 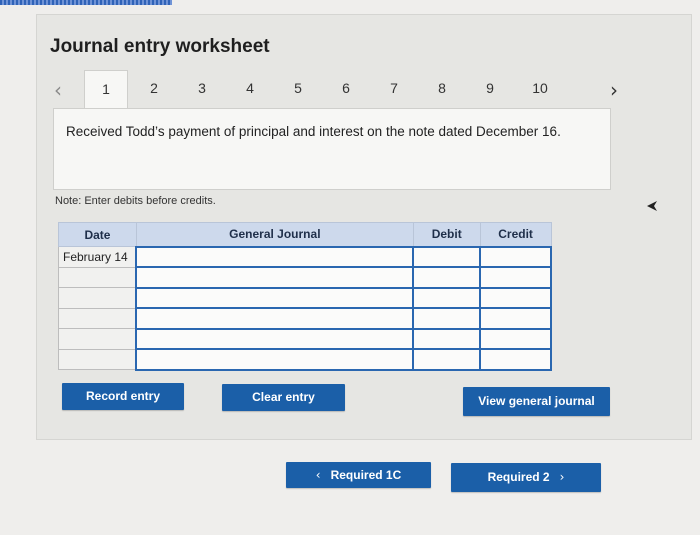 What do you see at coordinates (135, 201) in the screenshot?
I see `entry-note: Note: Enter debits before credits.` at bounding box center [135, 201].